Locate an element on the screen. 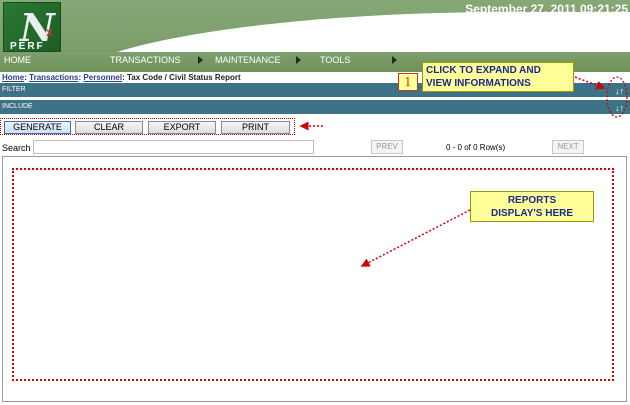 The image size is (630, 405). generate-button: GENERATE is located at coordinates (37, 127).